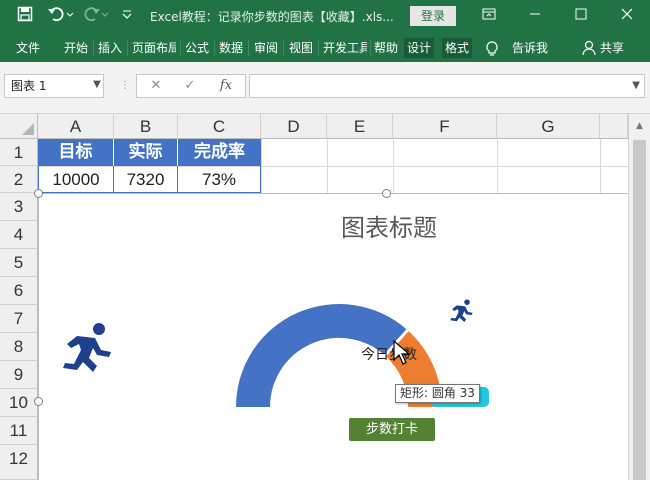 The image size is (650, 480). Describe the element at coordinates (25, 16) in the screenshot. I see `save-icon` at that location.